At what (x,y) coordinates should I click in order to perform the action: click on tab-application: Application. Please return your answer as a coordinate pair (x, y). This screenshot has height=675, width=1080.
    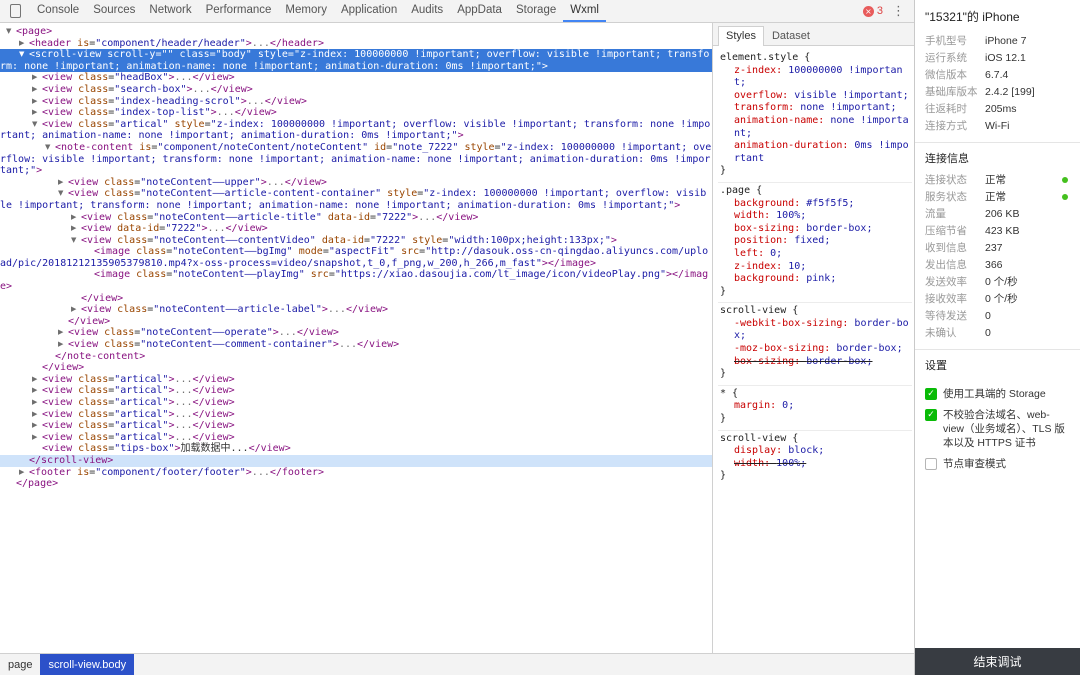
    Looking at the image, I should click on (369, 11).